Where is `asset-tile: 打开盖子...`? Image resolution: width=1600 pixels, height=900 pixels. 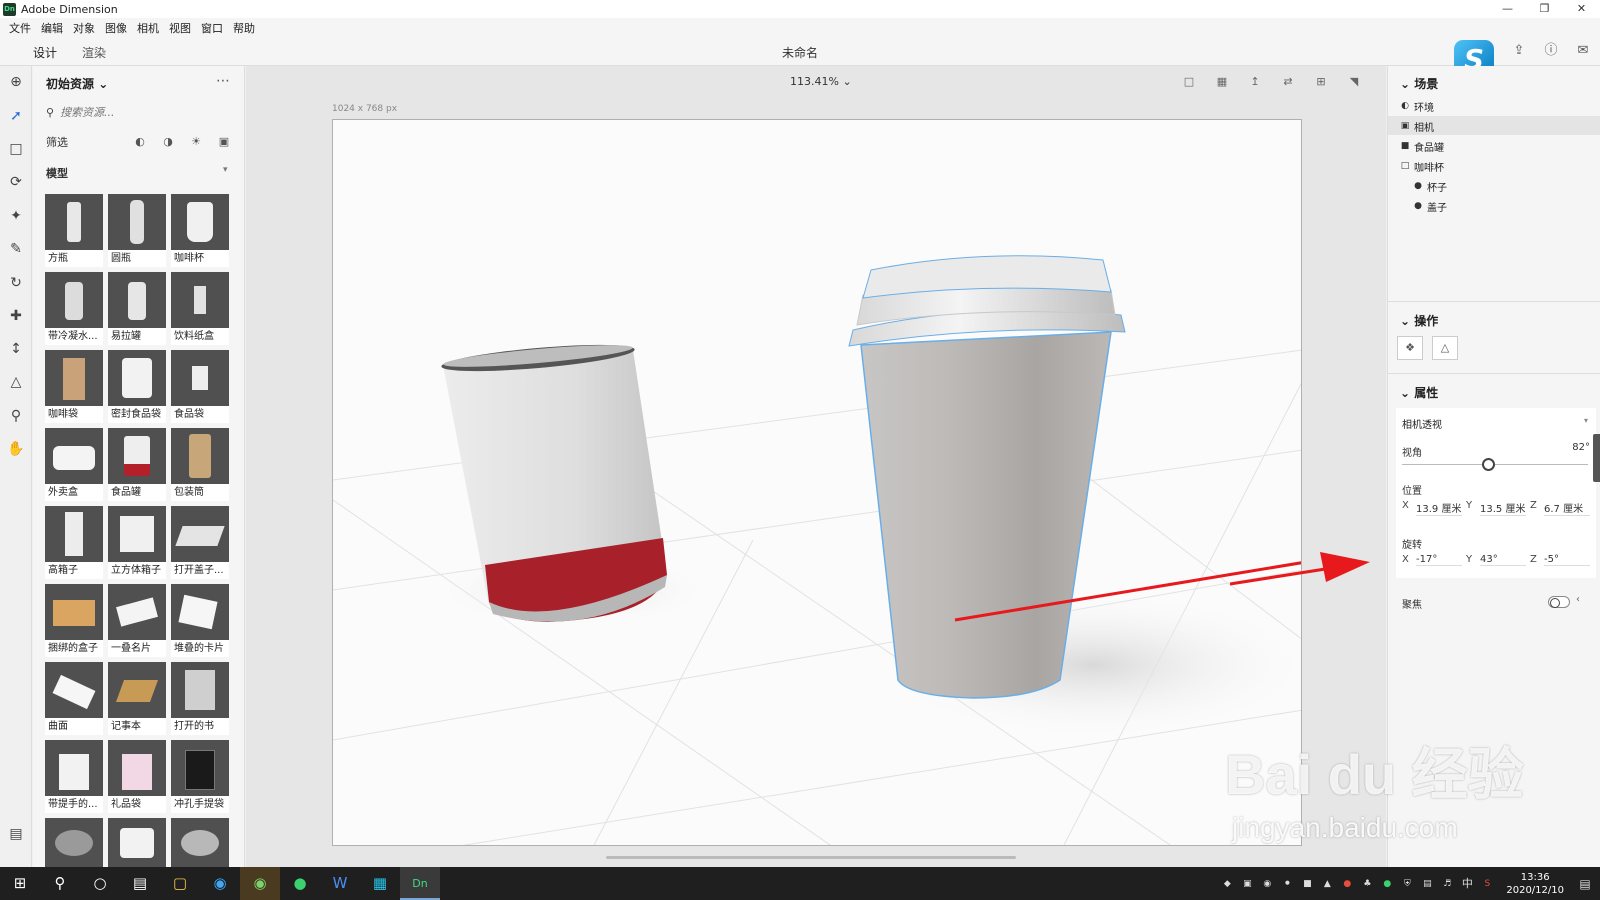
asset-tile: 打开盖子... is located at coordinates (200, 542).